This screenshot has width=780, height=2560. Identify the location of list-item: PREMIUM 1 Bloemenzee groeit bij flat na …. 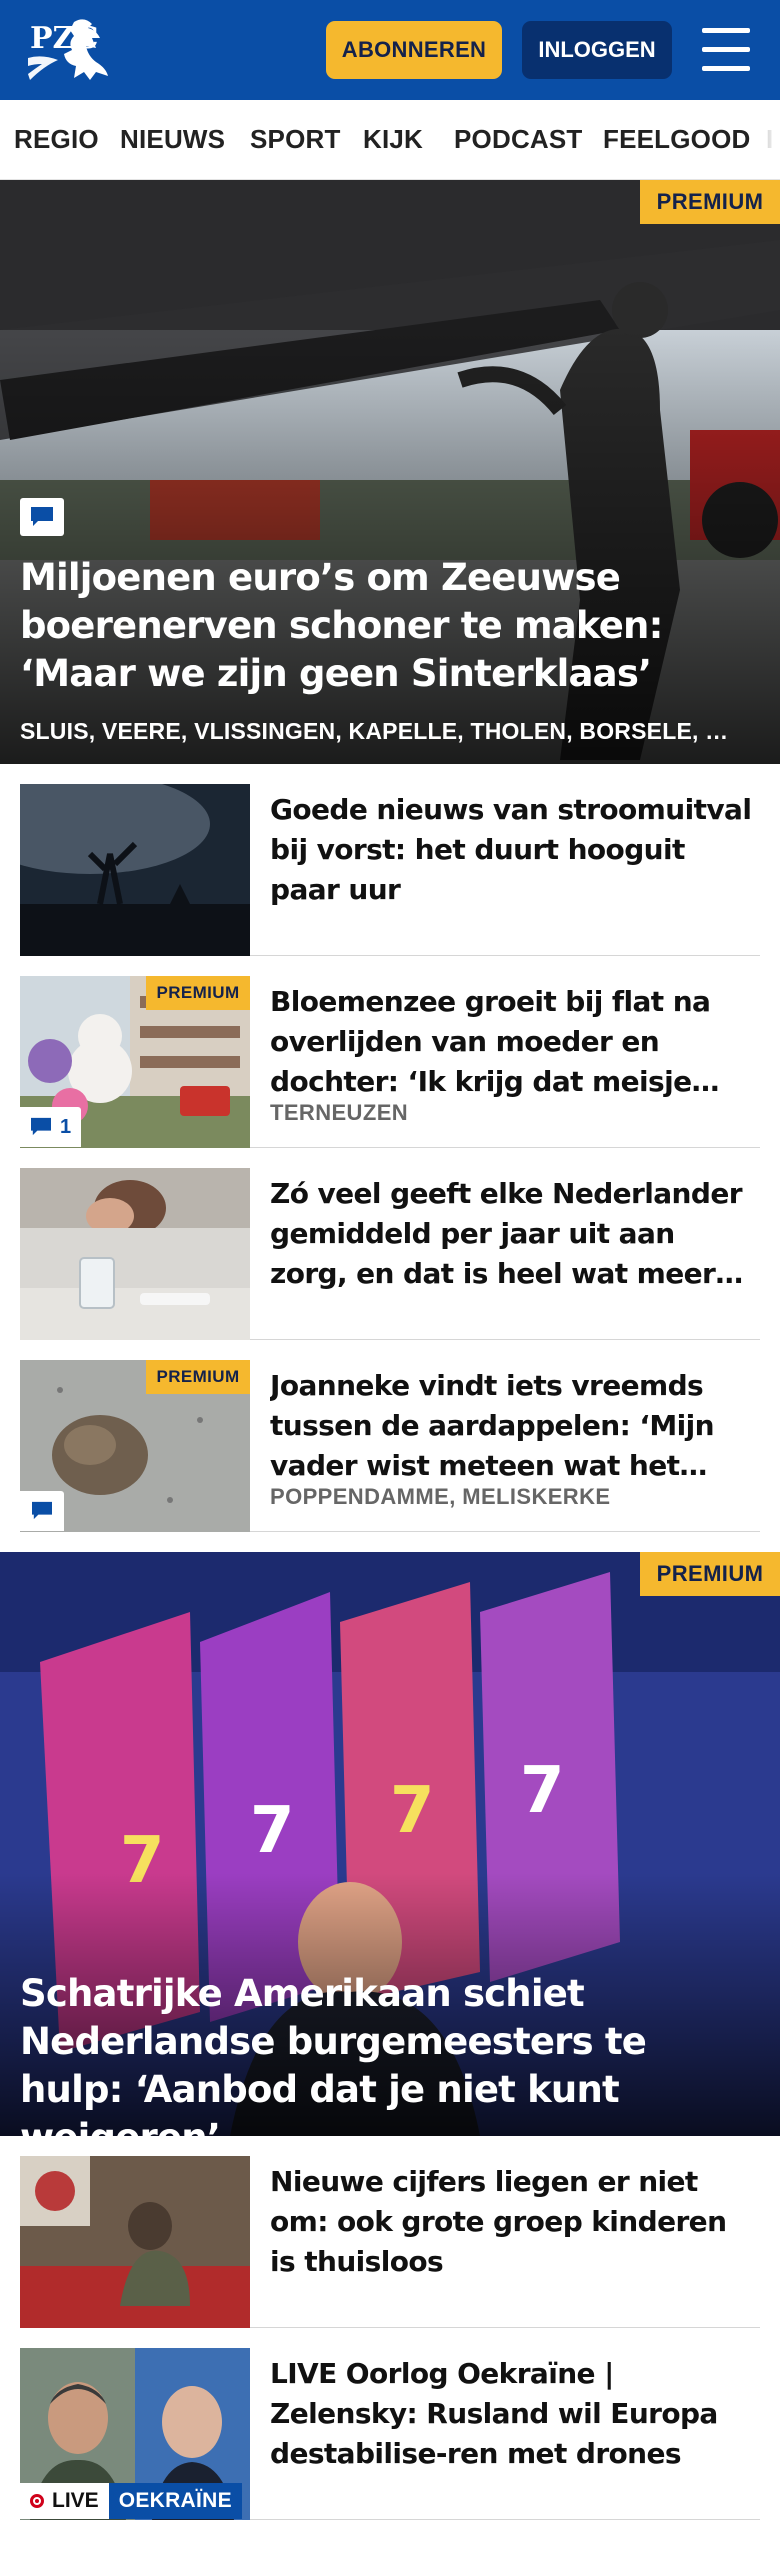
(390, 1062).